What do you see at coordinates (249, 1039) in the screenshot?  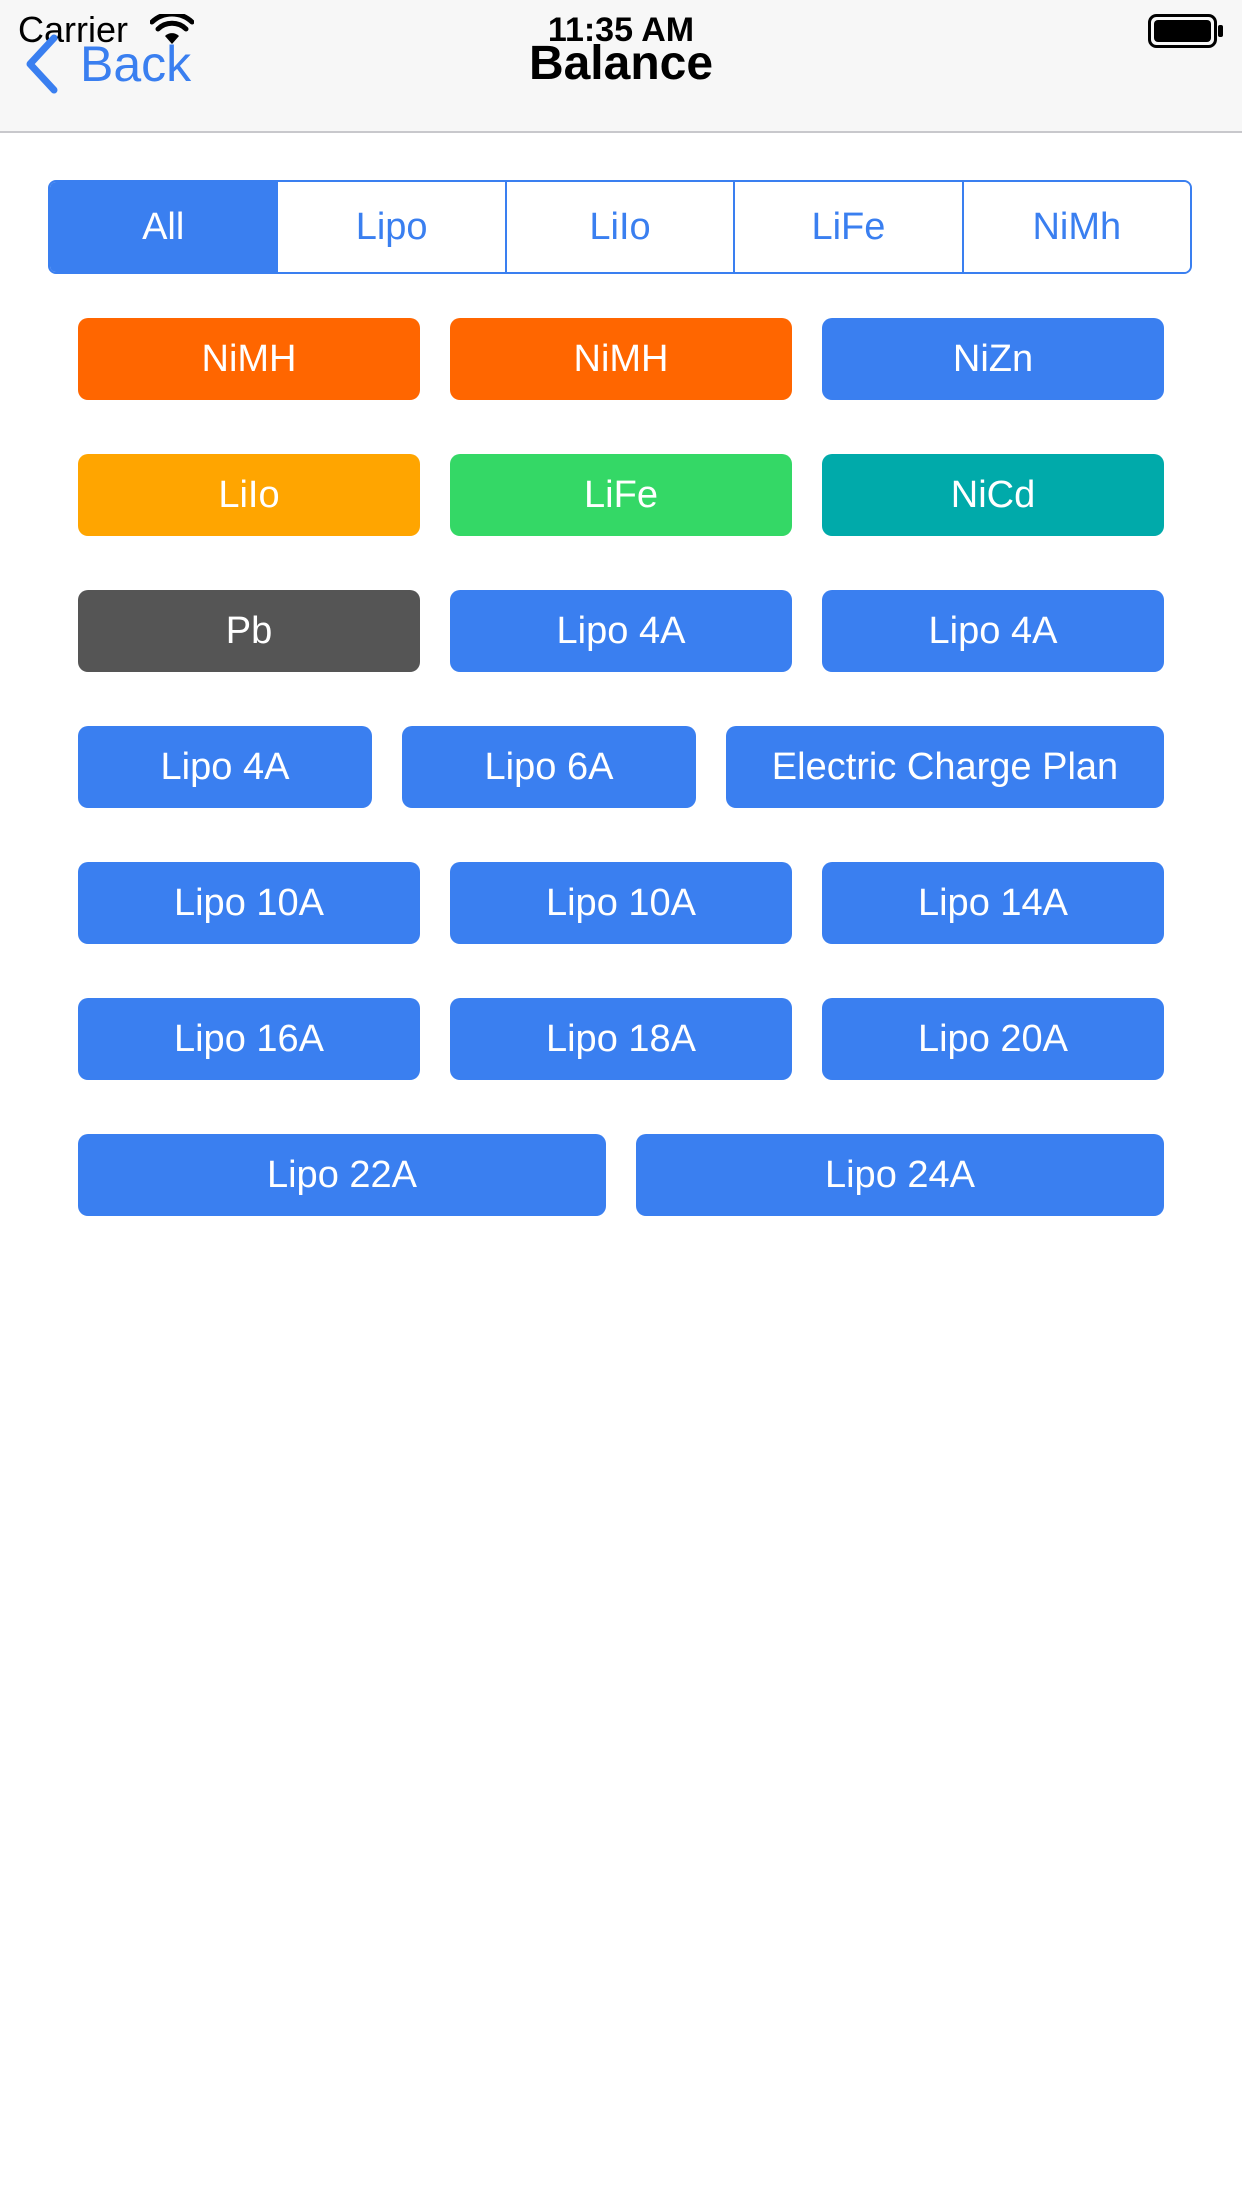 I see `plan-button-lipo-16a: Lipo 16A` at bounding box center [249, 1039].